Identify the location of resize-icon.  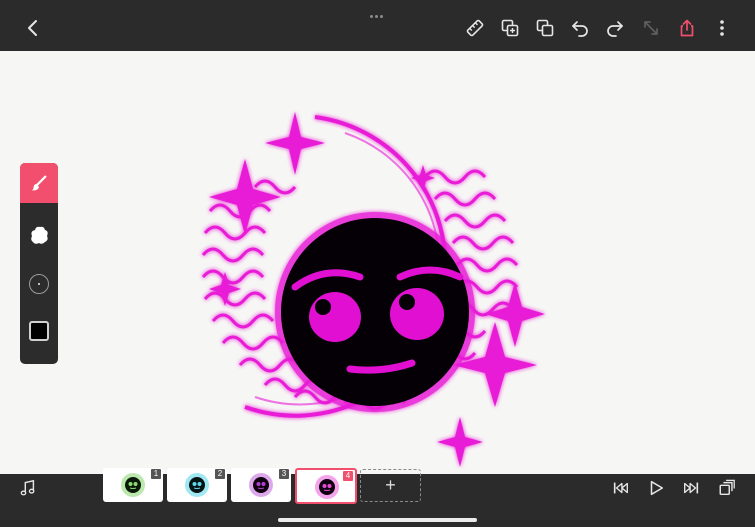
(651, 28).